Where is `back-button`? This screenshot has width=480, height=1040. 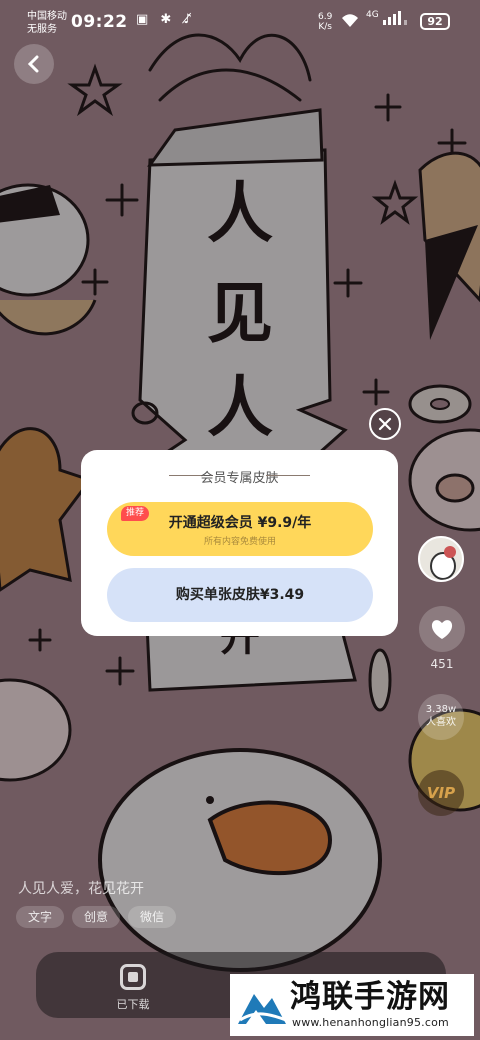
back-button is located at coordinates (34, 64).